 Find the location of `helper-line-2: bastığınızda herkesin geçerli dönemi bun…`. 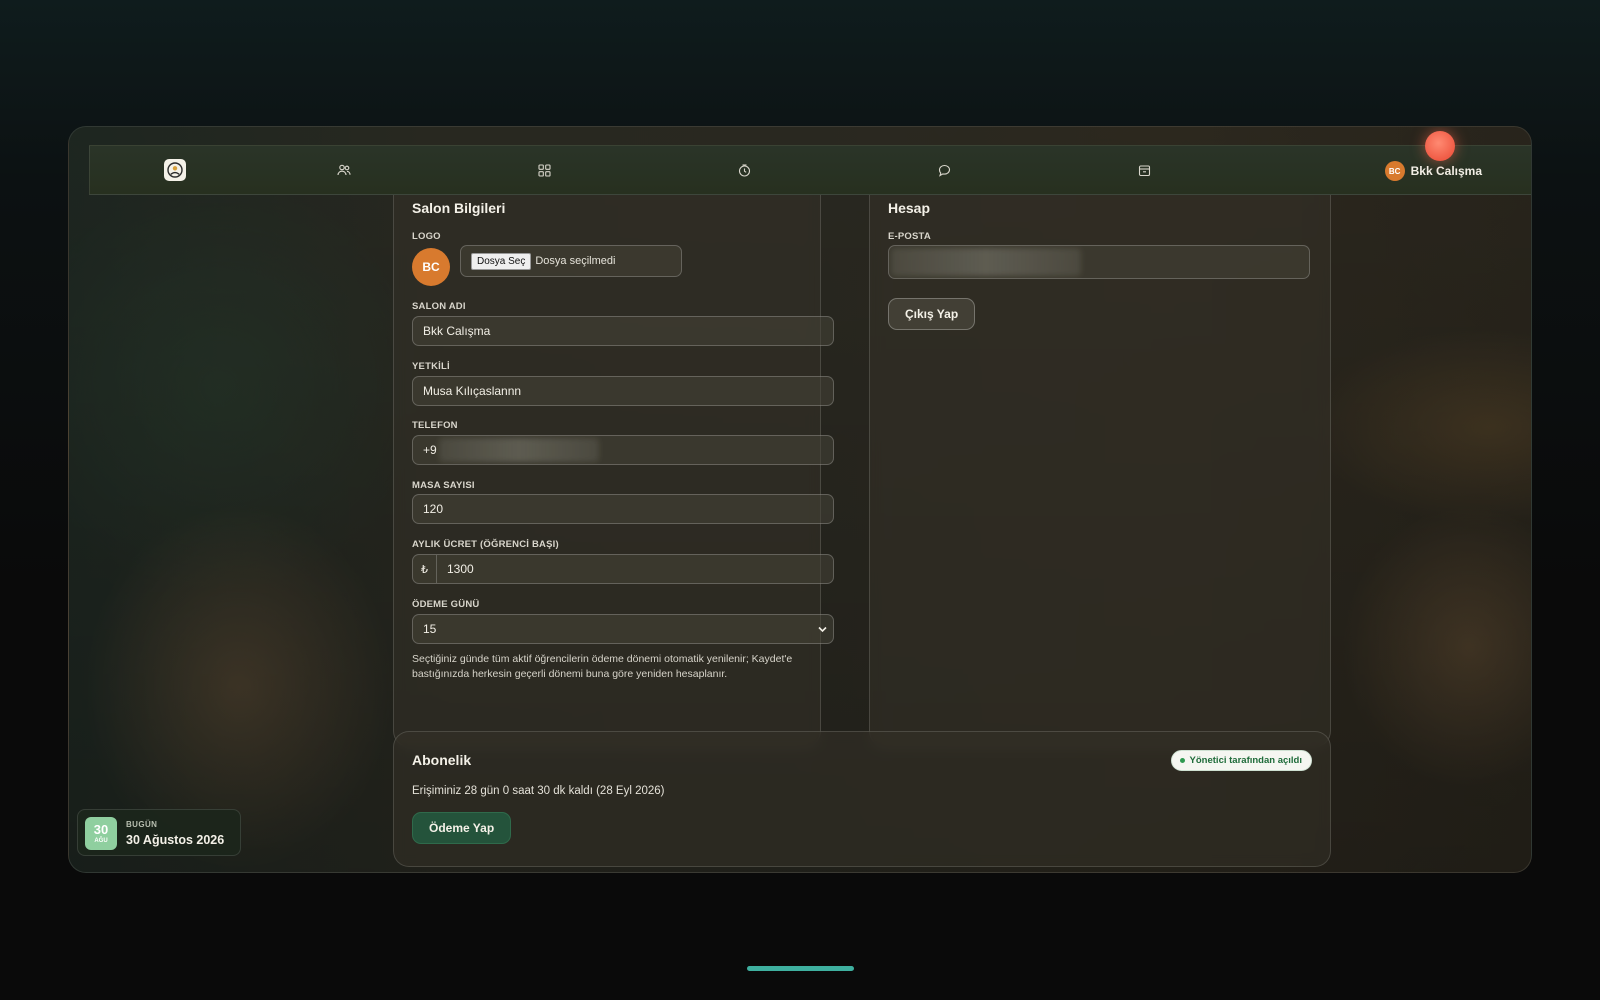

helper-line-2: bastığınızda herkesin geçerli dönemi bun… is located at coordinates (570, 674).